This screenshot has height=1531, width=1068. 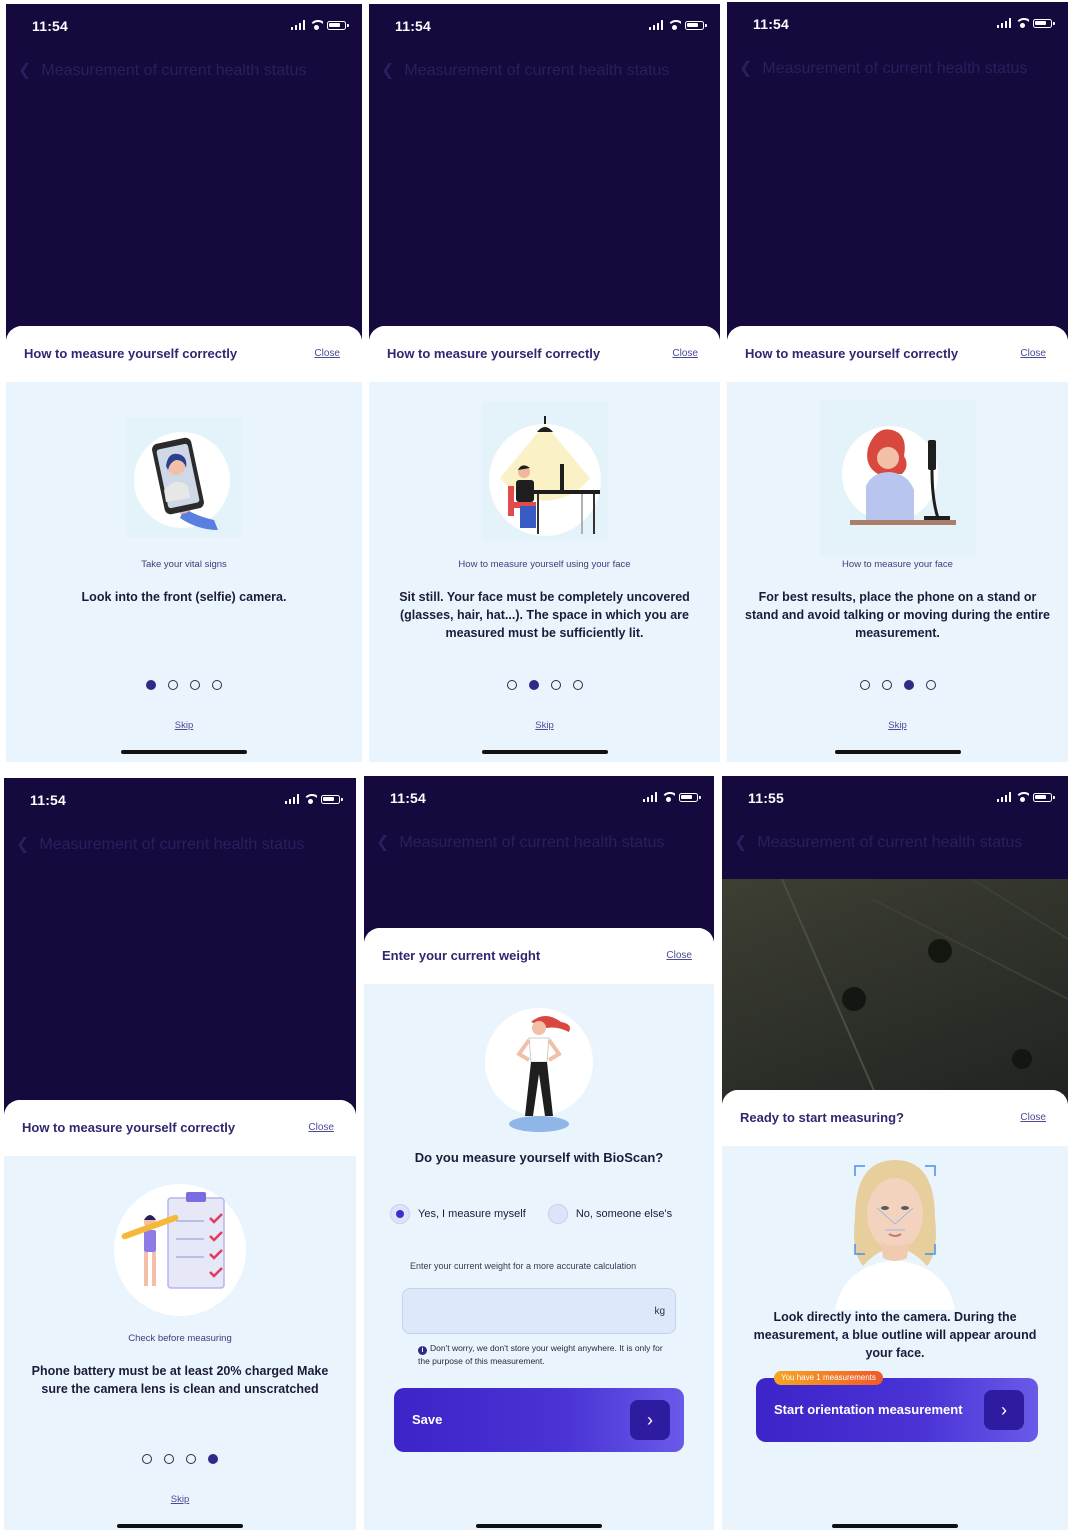 I want to click on radio-no-label: No, someone else's, so click(x=624, y=1214).